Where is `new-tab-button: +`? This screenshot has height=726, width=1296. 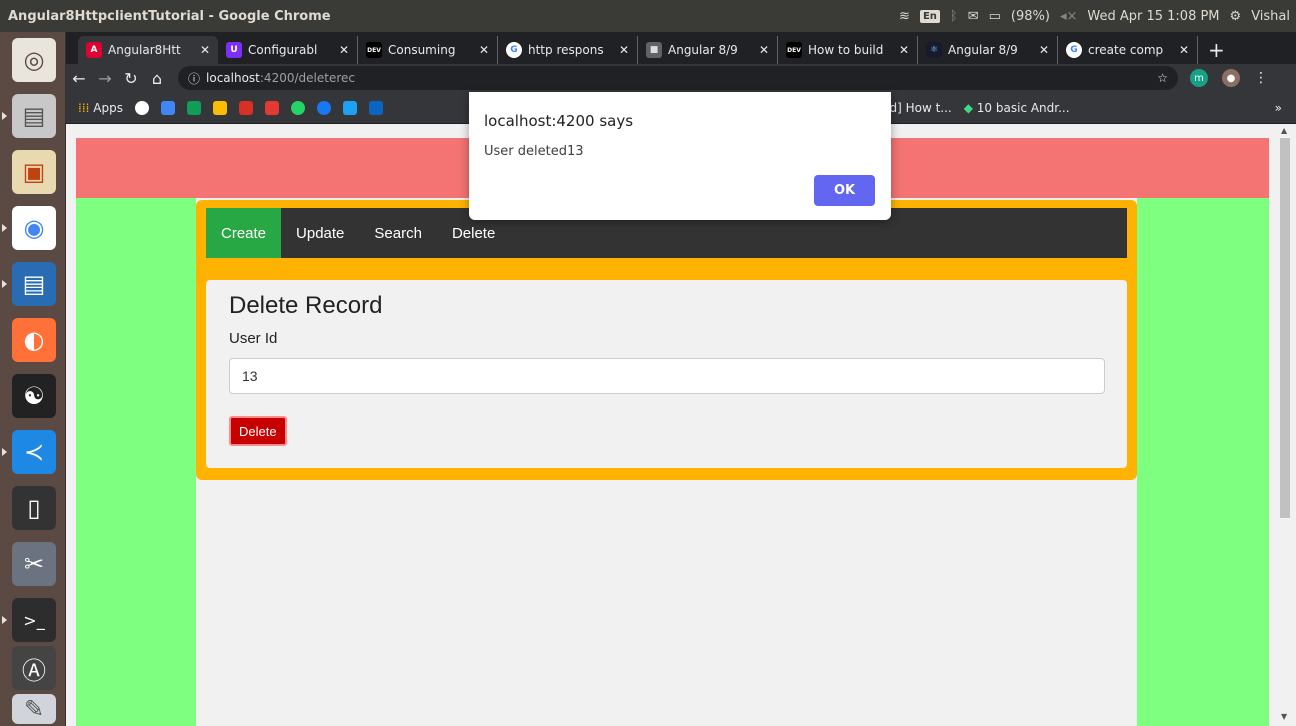
new-tab-button: + is located at coordinates (1216, 50).